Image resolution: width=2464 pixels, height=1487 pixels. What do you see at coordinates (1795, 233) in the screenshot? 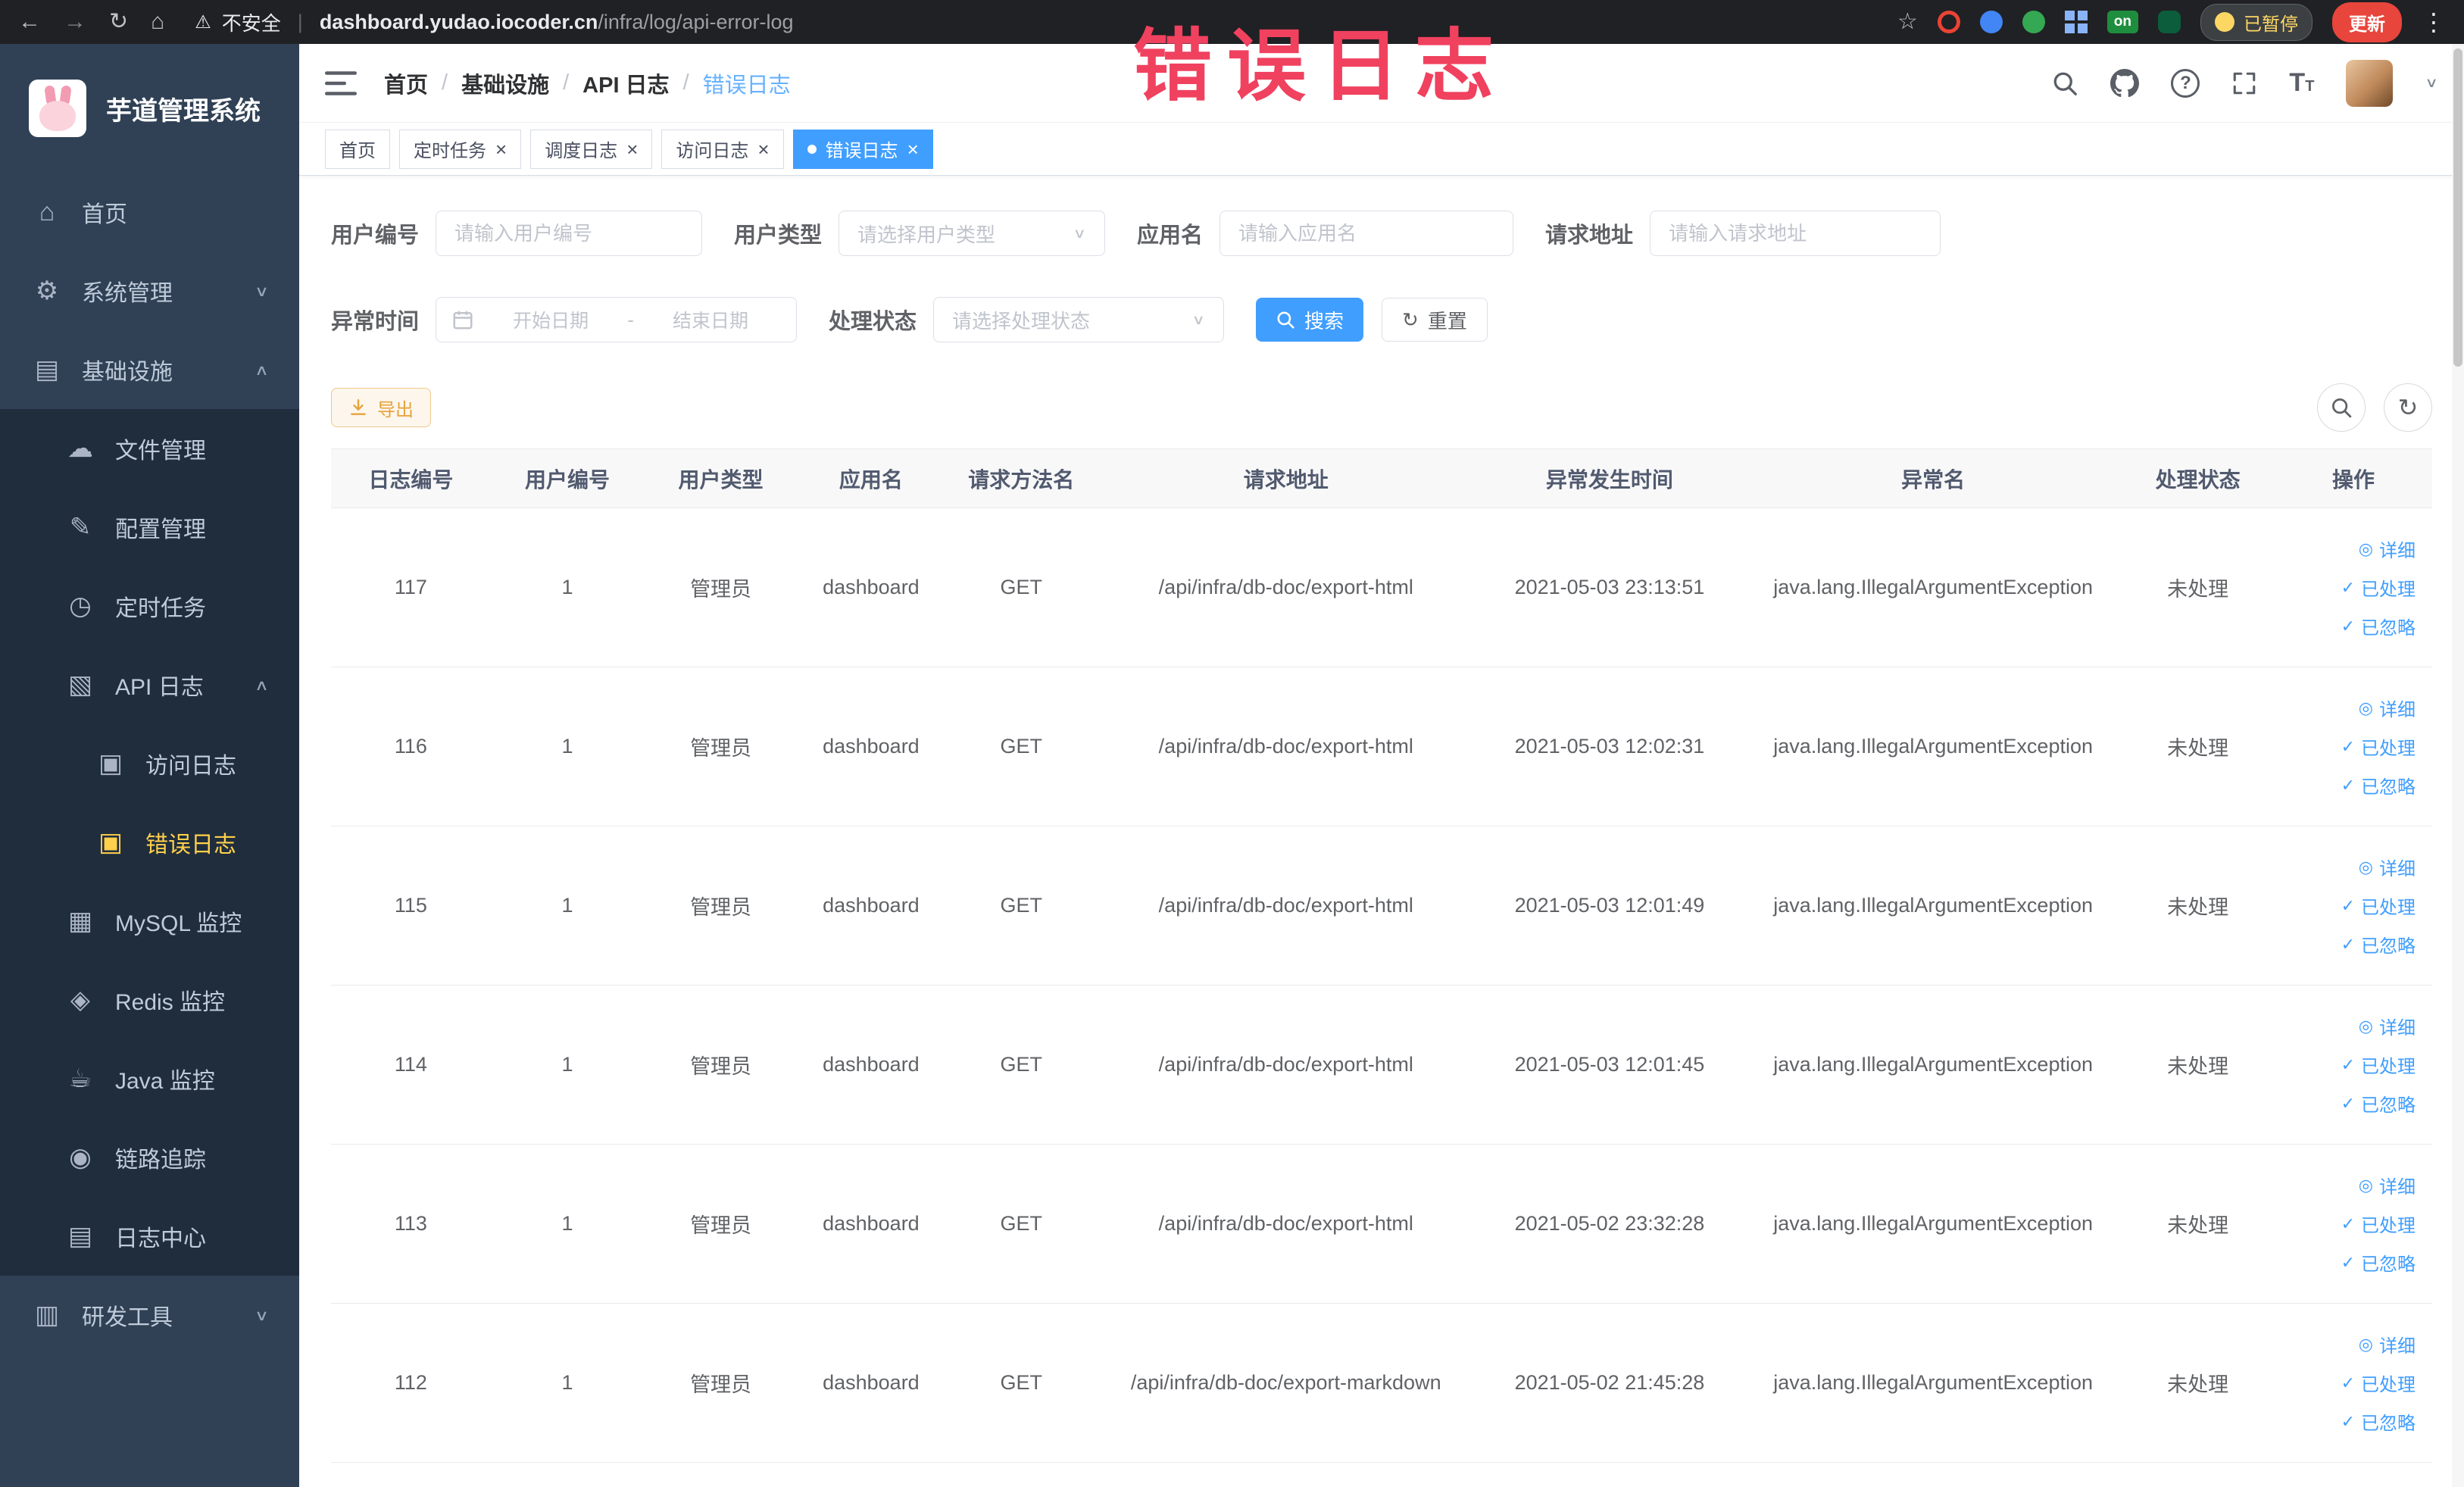
I see `request-url-input` at bounding box center [1795, 233].